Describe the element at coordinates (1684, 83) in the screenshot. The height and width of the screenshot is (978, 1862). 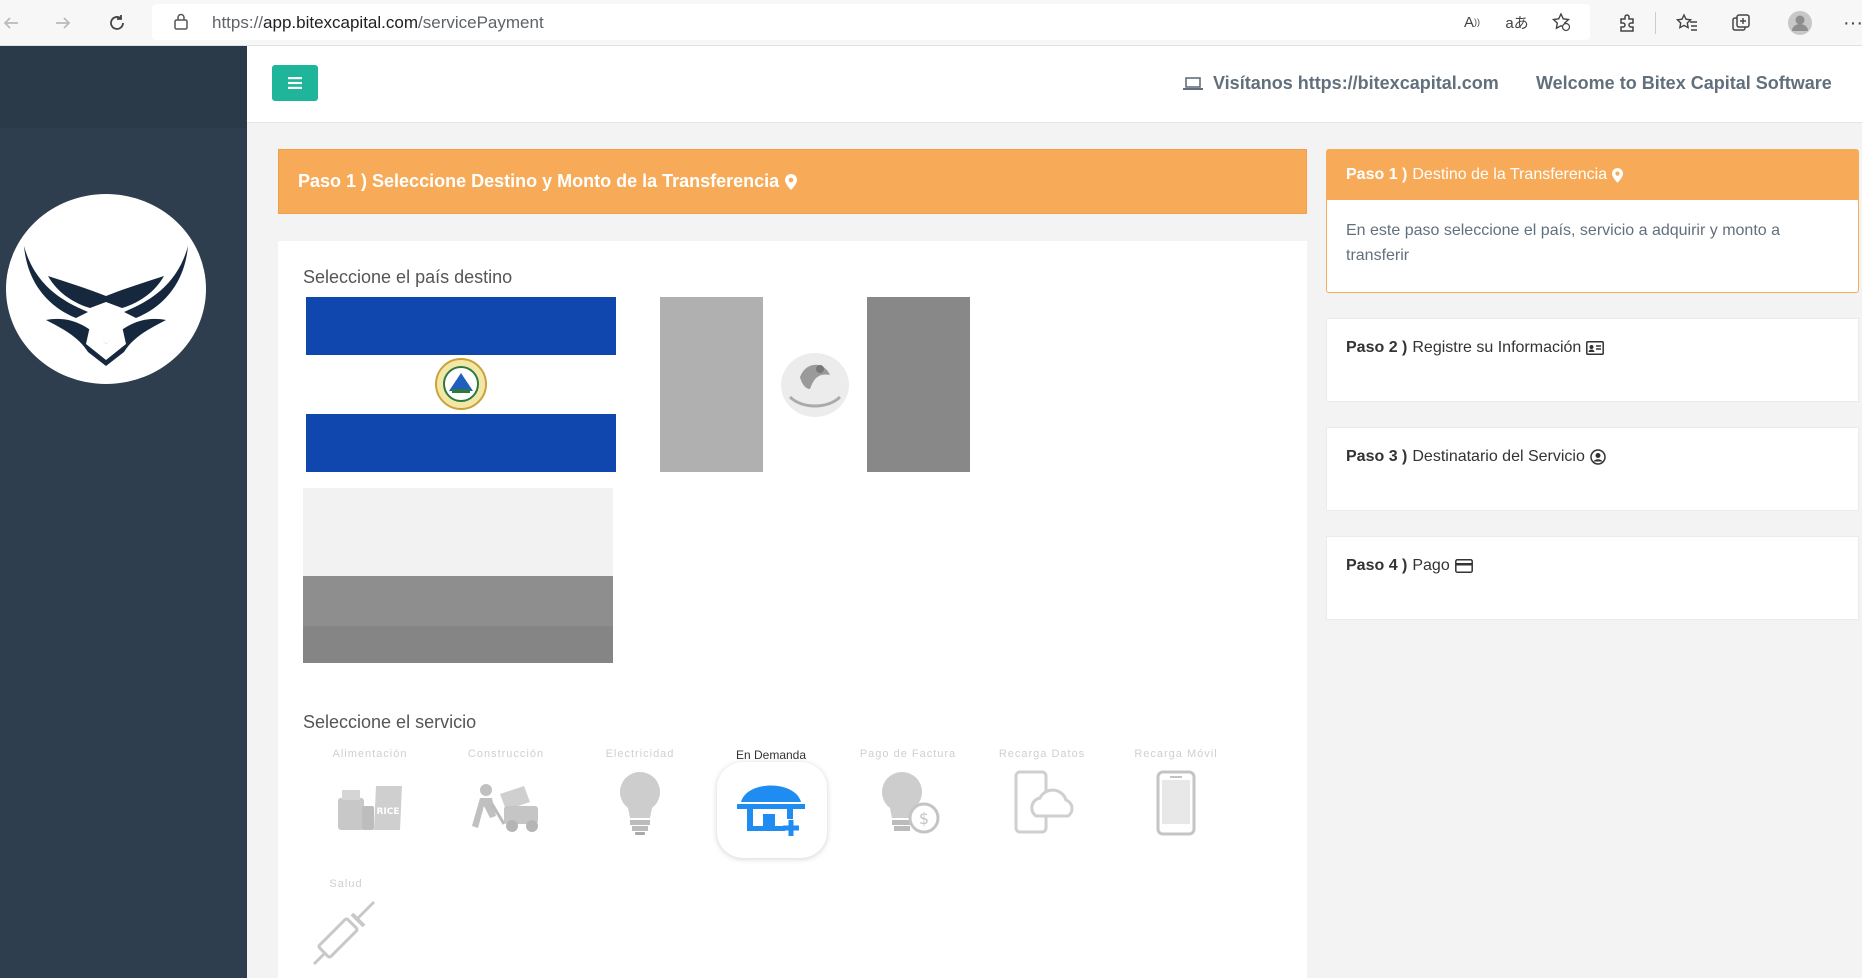
I see `welcome-text: Welcome to Bitex Capital Software` at that location.